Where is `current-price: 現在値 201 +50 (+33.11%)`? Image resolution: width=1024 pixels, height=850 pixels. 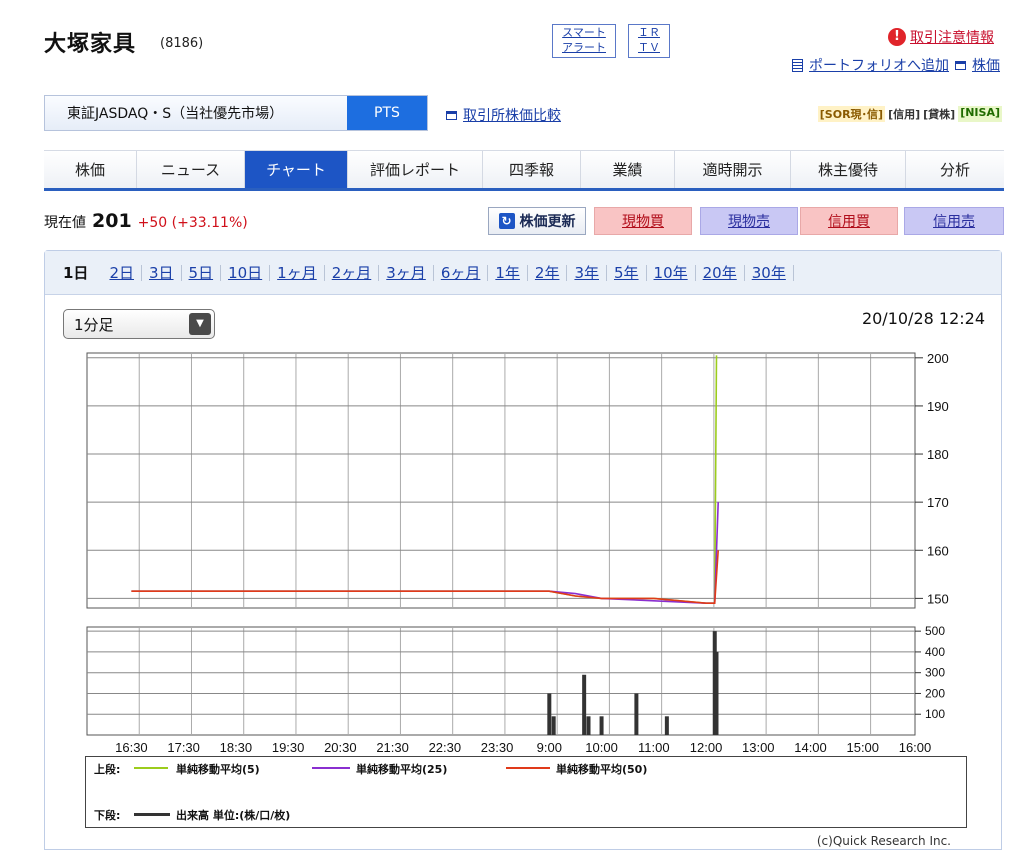 current-price: 現在値 201 +50 (+33.11%) is located at coordinates (146, 221).